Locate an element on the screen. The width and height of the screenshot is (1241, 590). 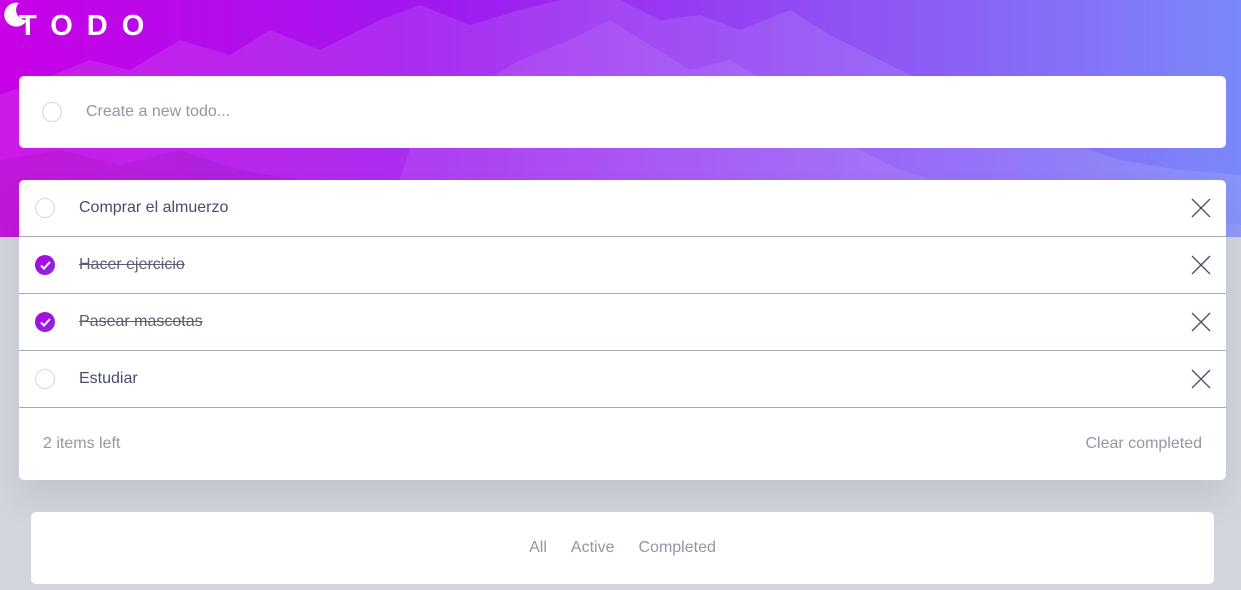
new-todo-circle-icon is located at coordinates (52, 112).